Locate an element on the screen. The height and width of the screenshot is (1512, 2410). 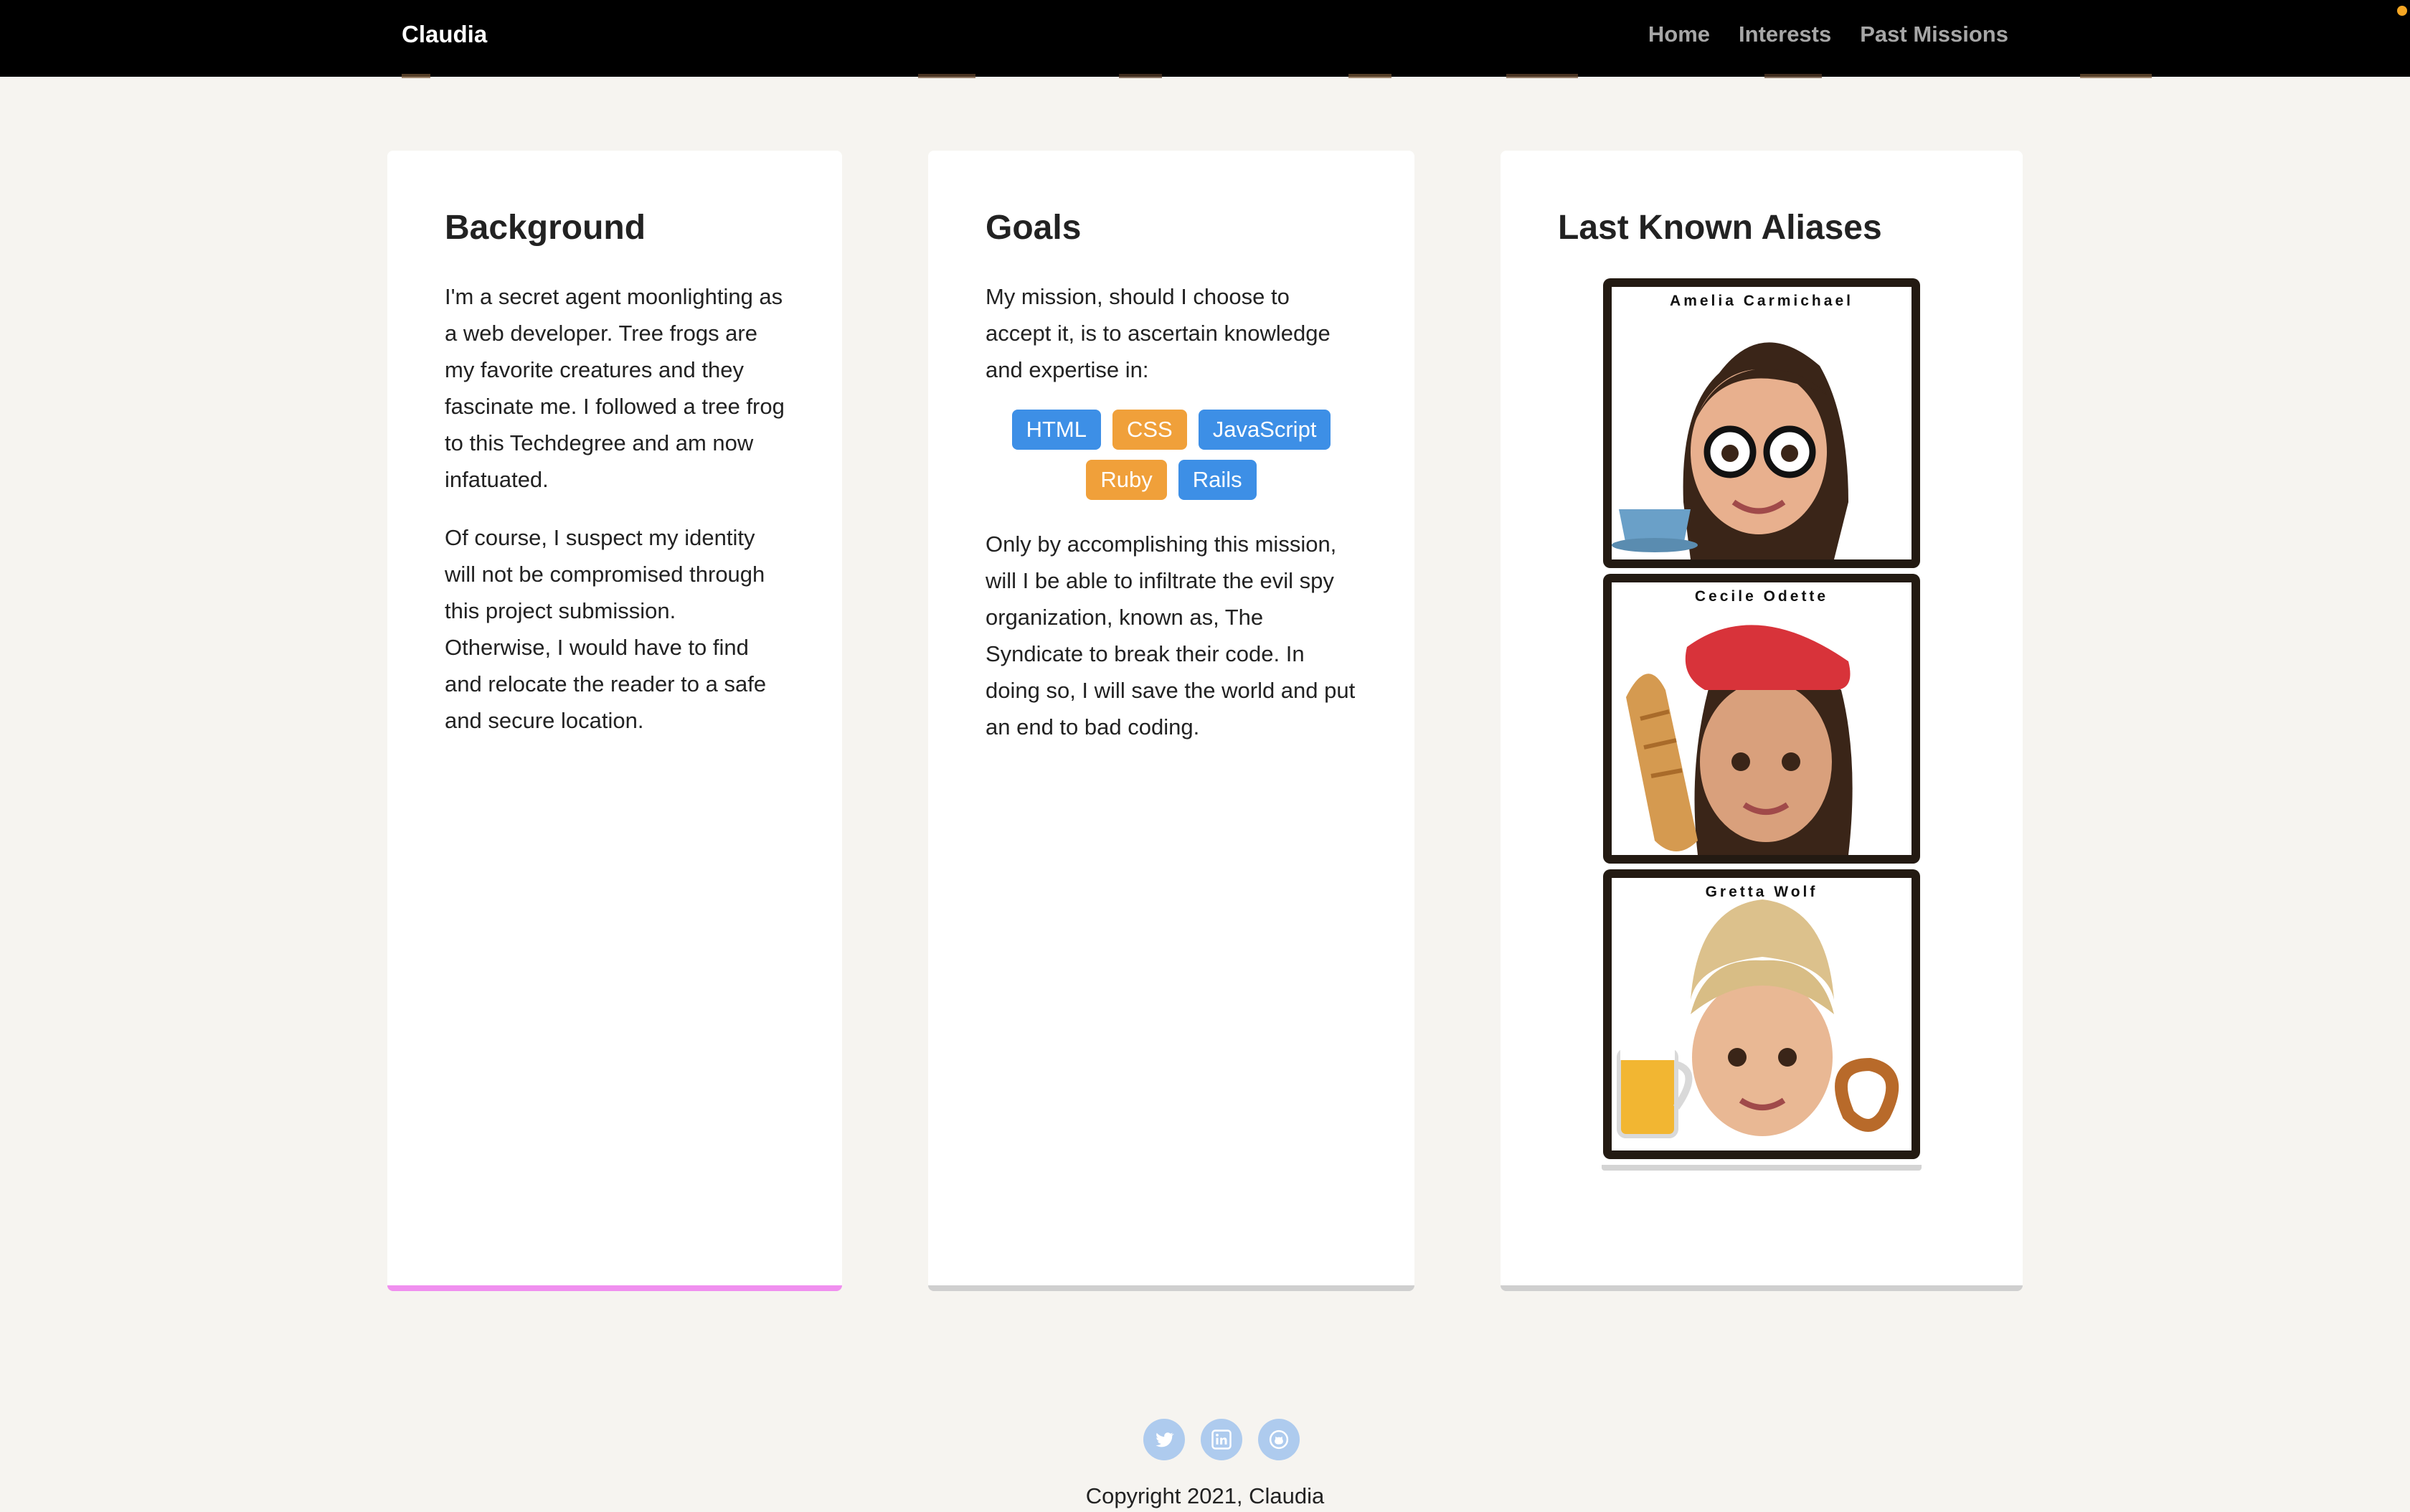
background-title: Background is located at coordinates (545, 228).